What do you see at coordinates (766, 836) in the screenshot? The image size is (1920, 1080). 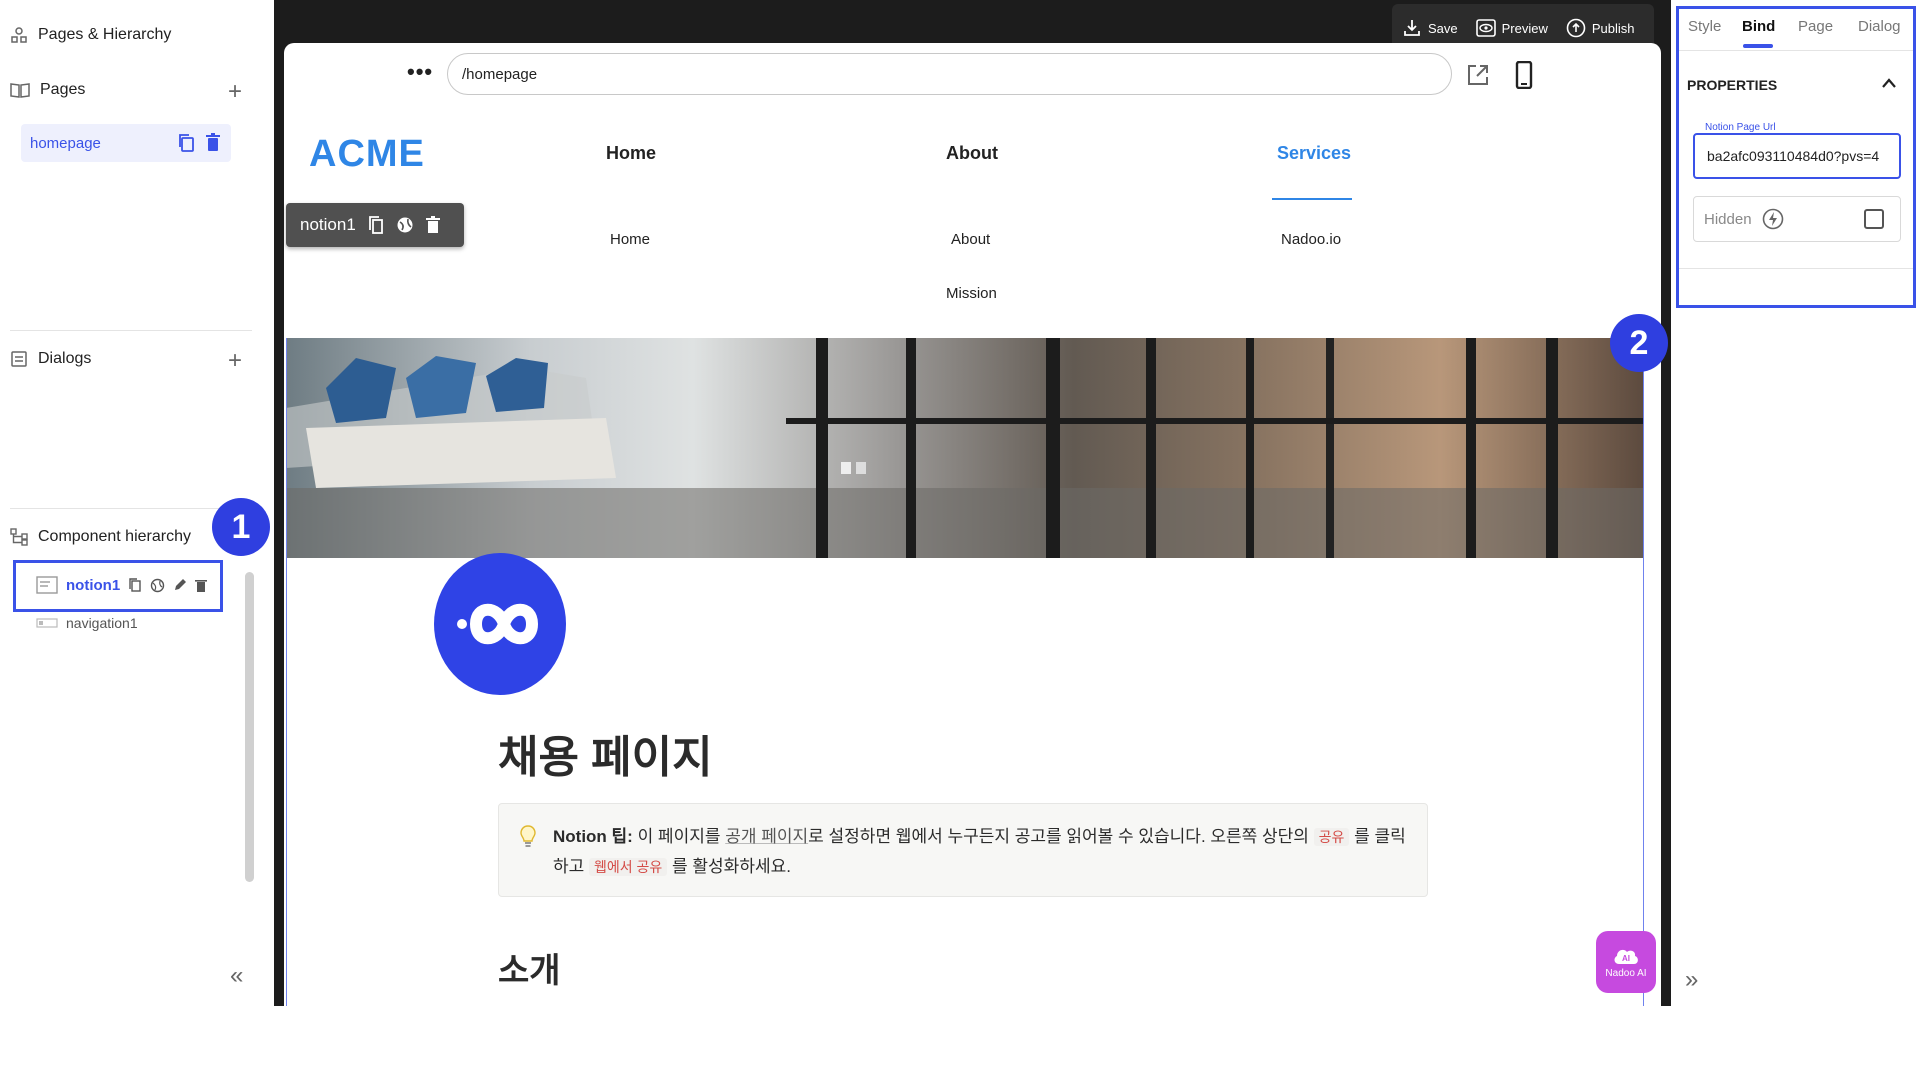 I see `public-page-link: 공개 페이지` at bounding box center [766, 836].